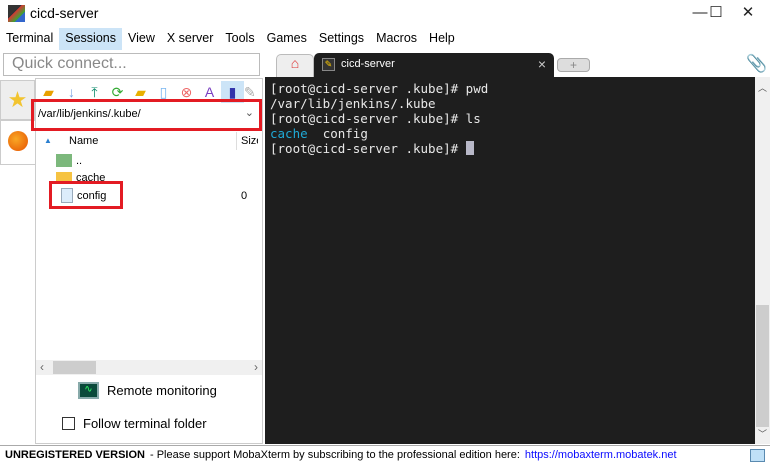 The image size is (770, 464). Describe the element at coordinates (256, 367) in the screenshot. I see `scroll-right-icon: ›` at that location.